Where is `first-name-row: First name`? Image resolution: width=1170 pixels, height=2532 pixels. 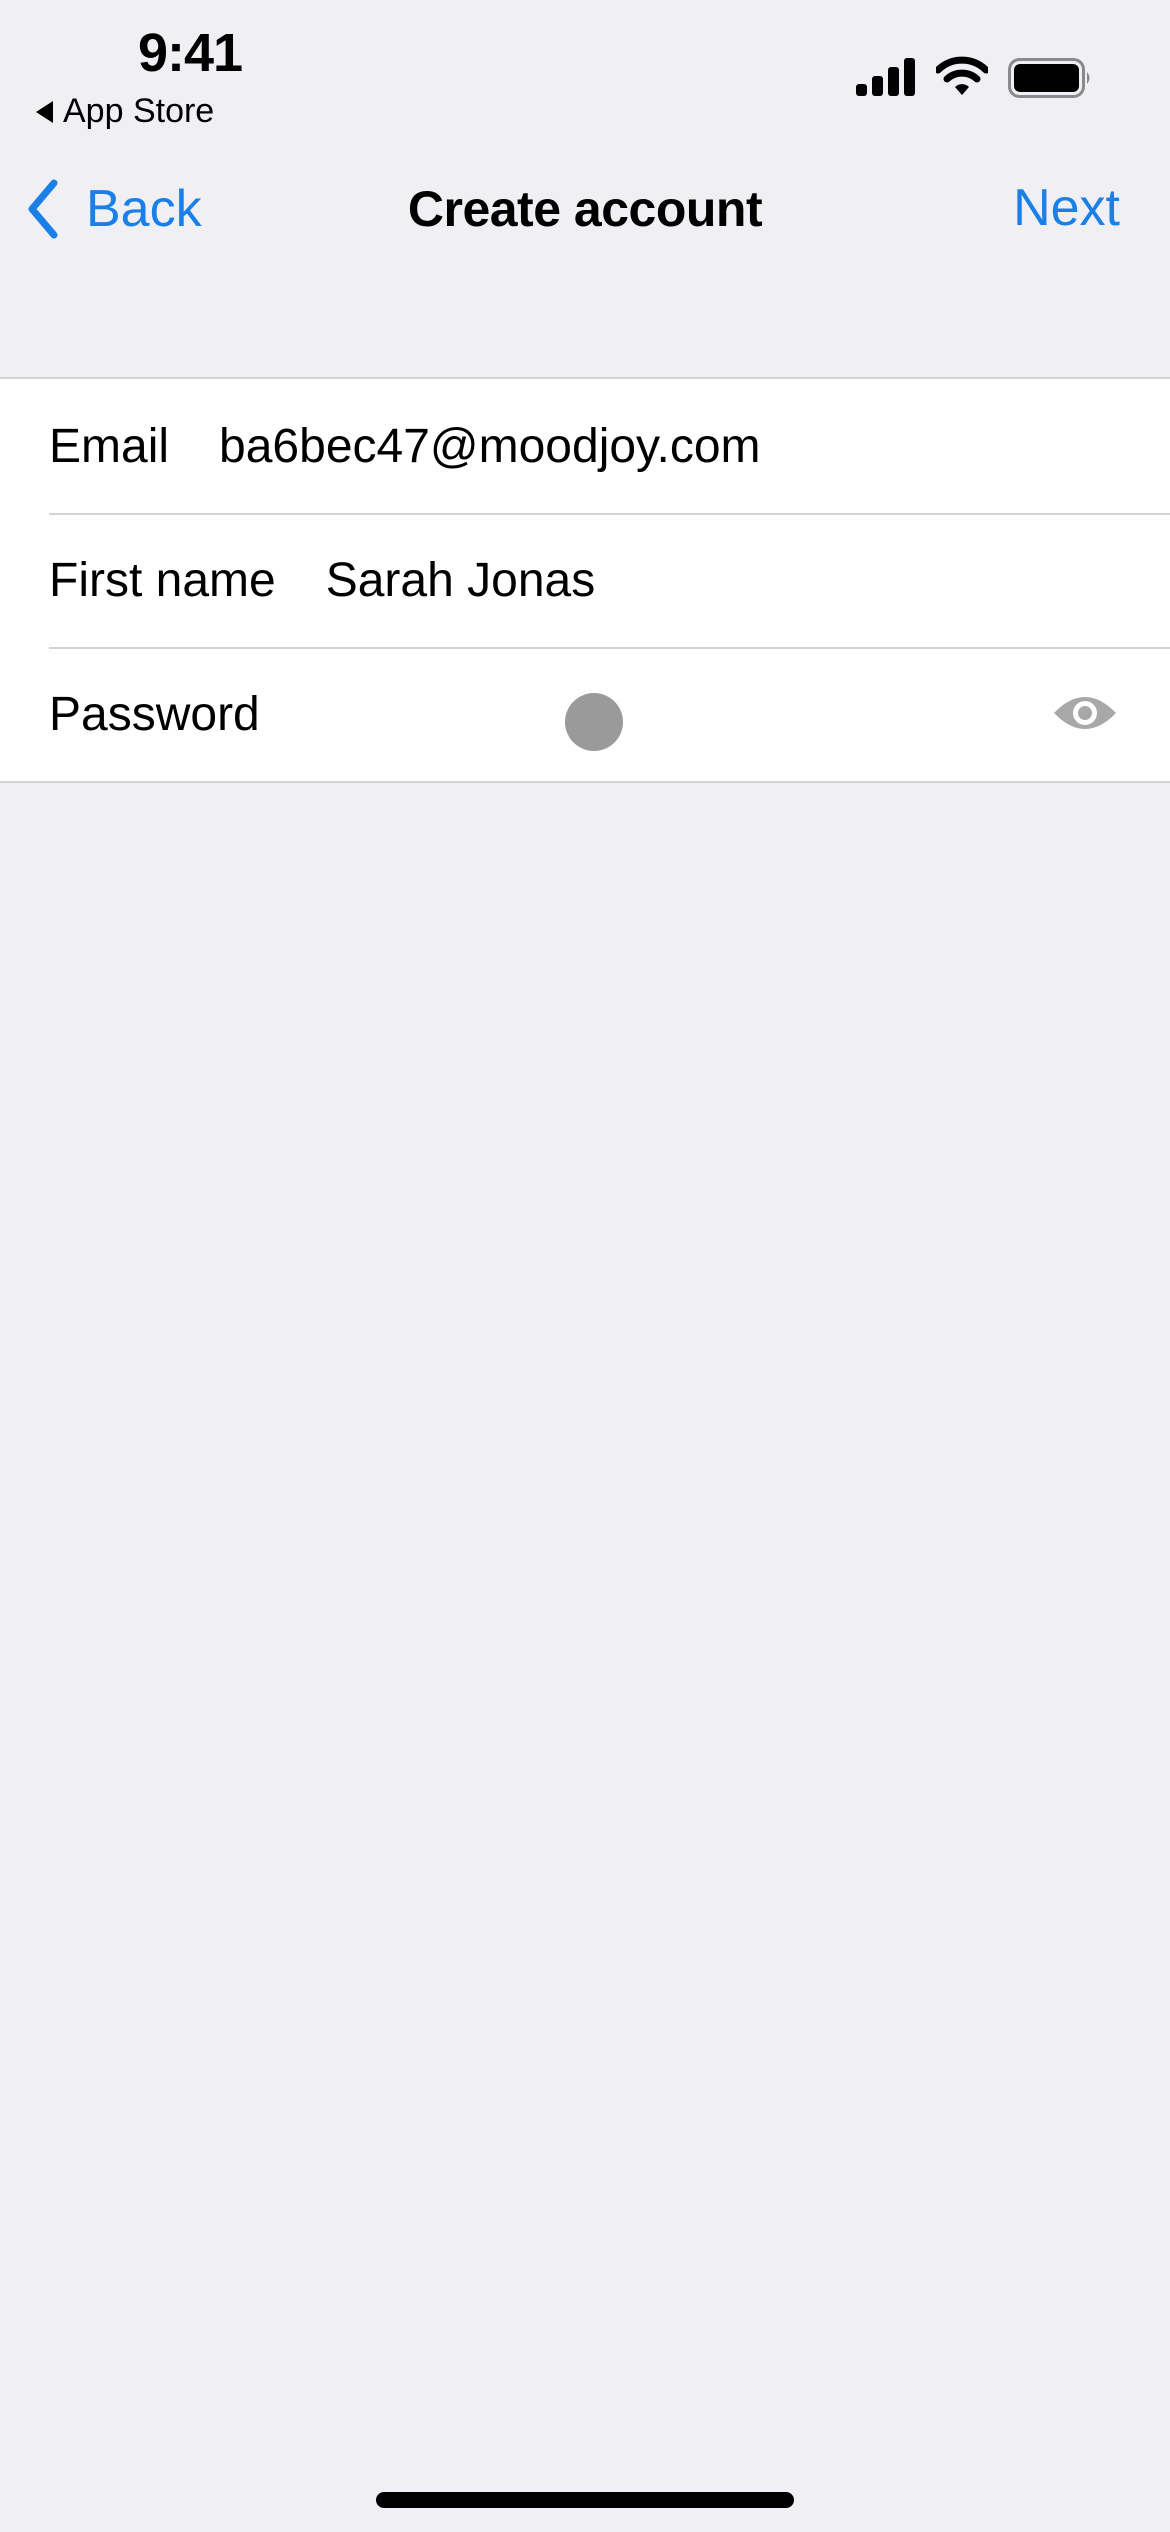
first-name-row: First name is located at coordinates (585, 580).